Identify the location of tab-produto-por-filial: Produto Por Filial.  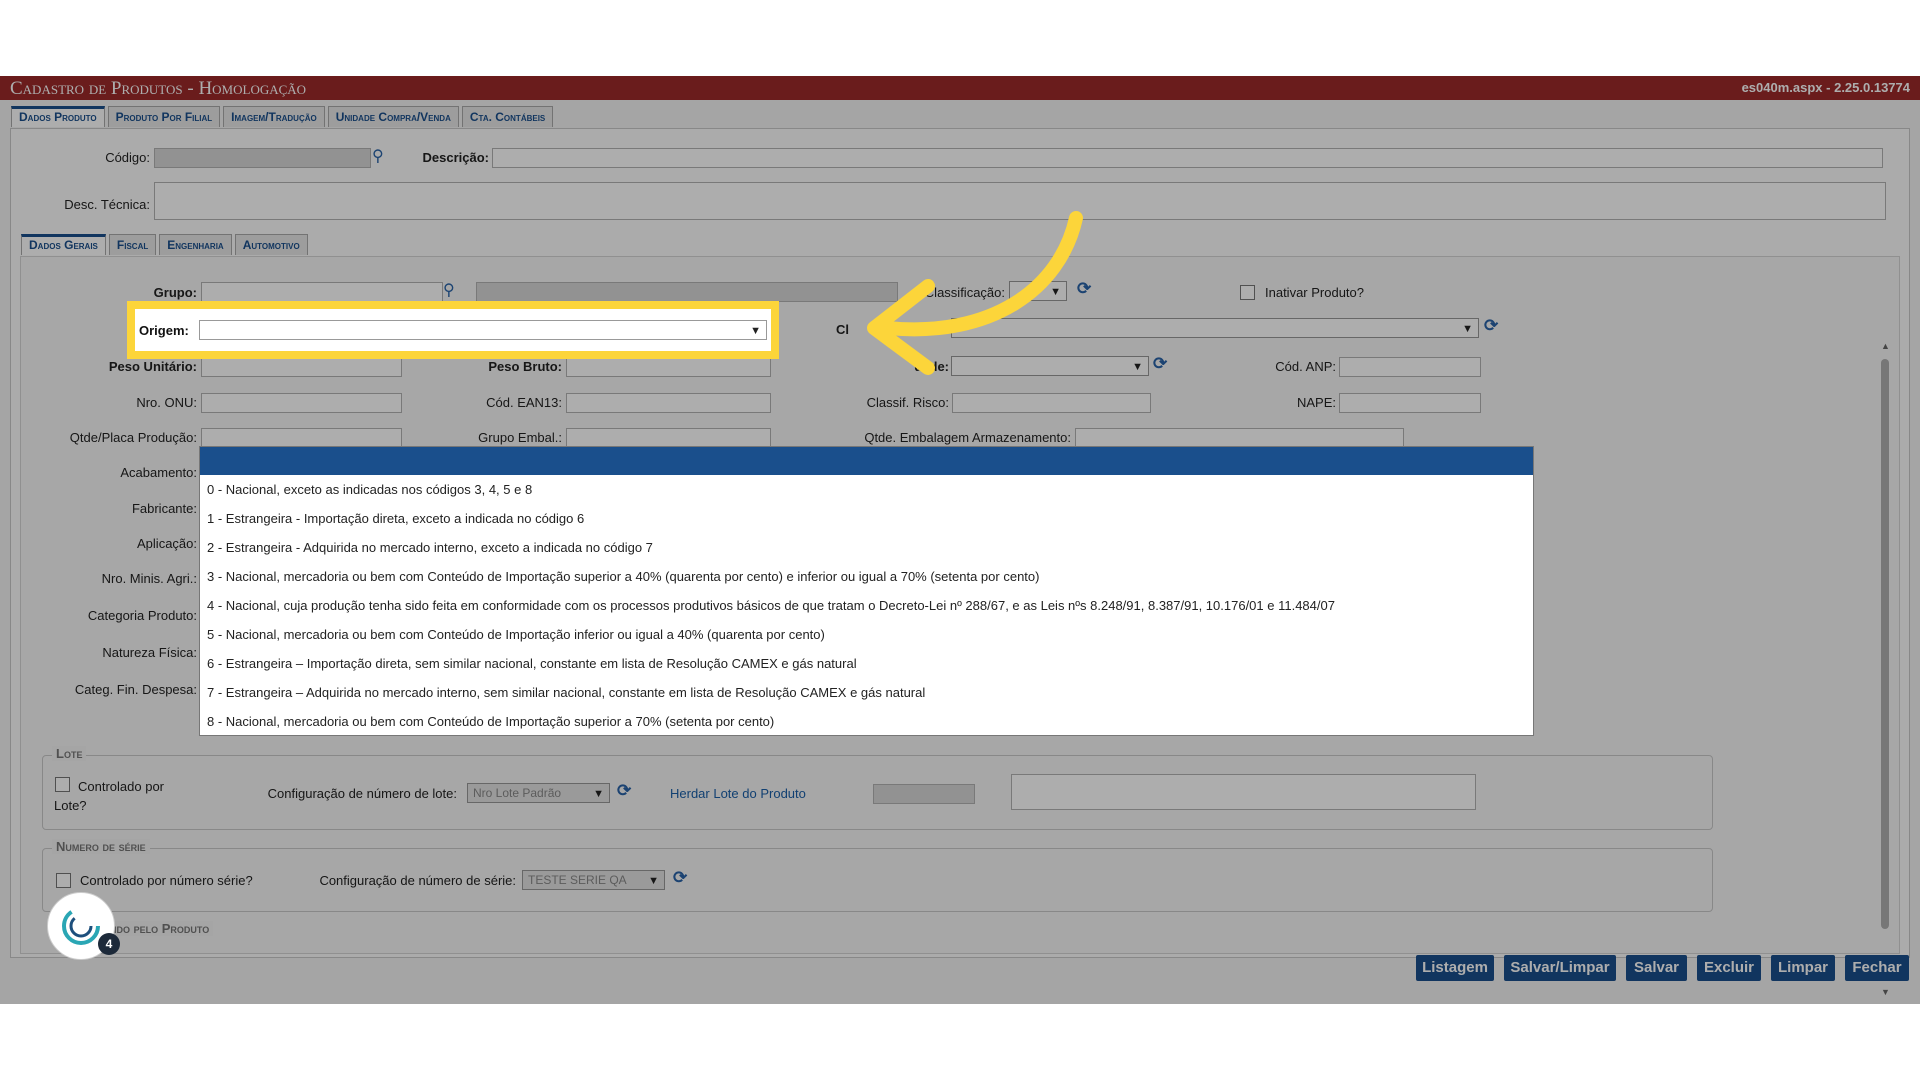
(164, 116).